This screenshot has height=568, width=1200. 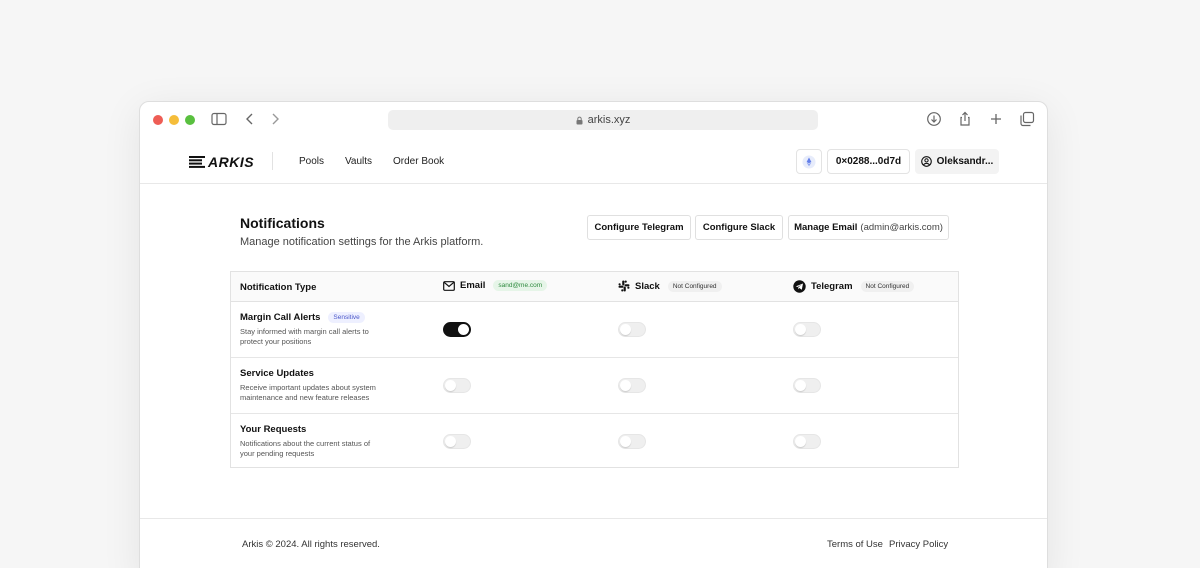 I want to click on nav-link-vaults: Vaults, so click(x=358, y=161).